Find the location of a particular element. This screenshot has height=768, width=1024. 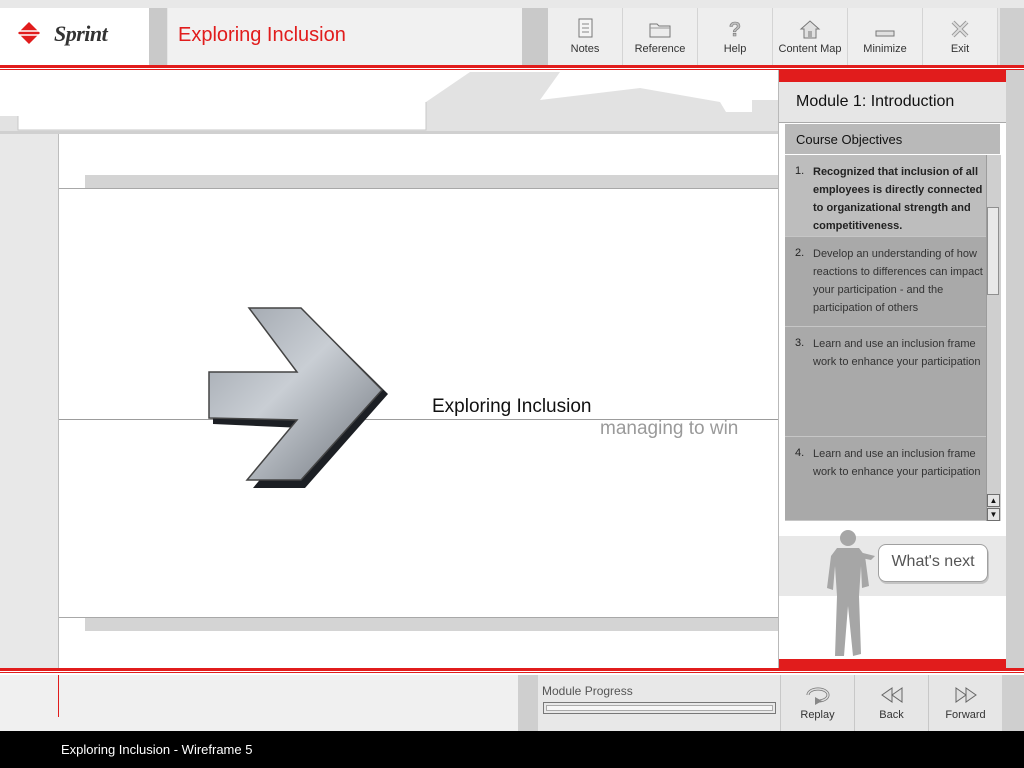

content-map-label: Content Map is located at coordinates (810, 49).